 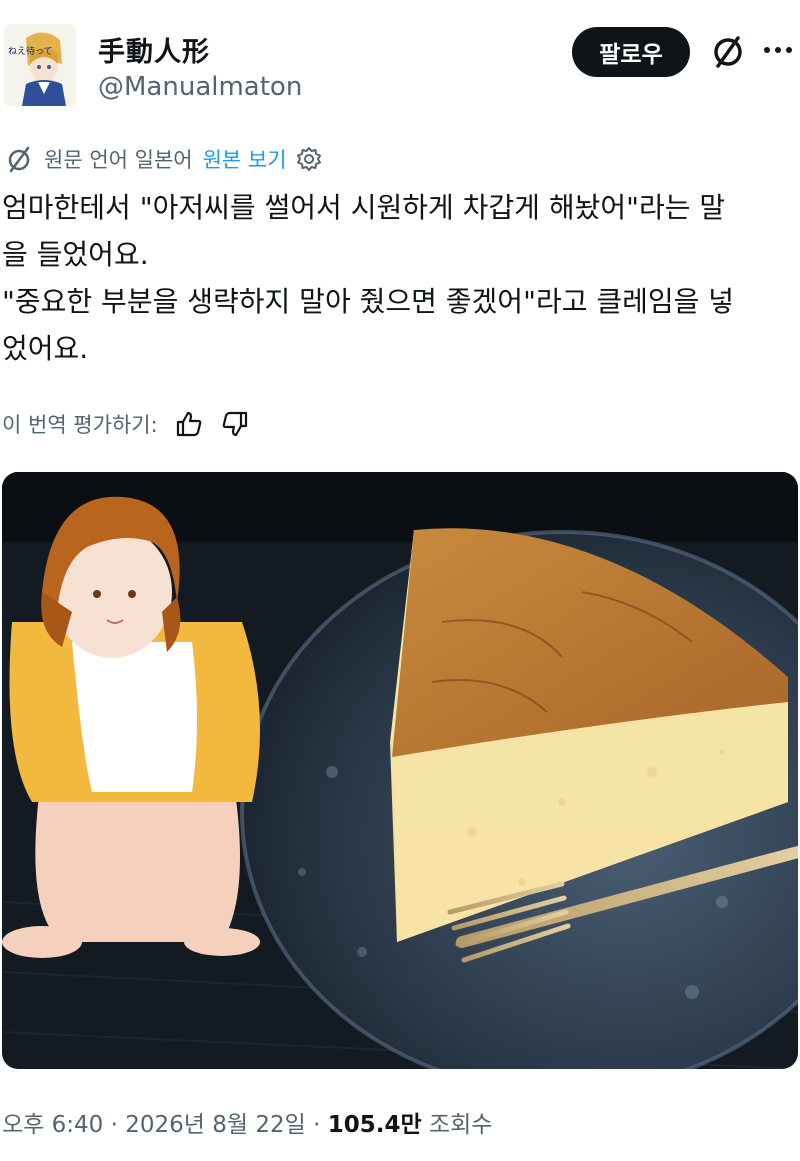 I want to click on show-original-link: 원본 보기, so click(x=245, y=159).